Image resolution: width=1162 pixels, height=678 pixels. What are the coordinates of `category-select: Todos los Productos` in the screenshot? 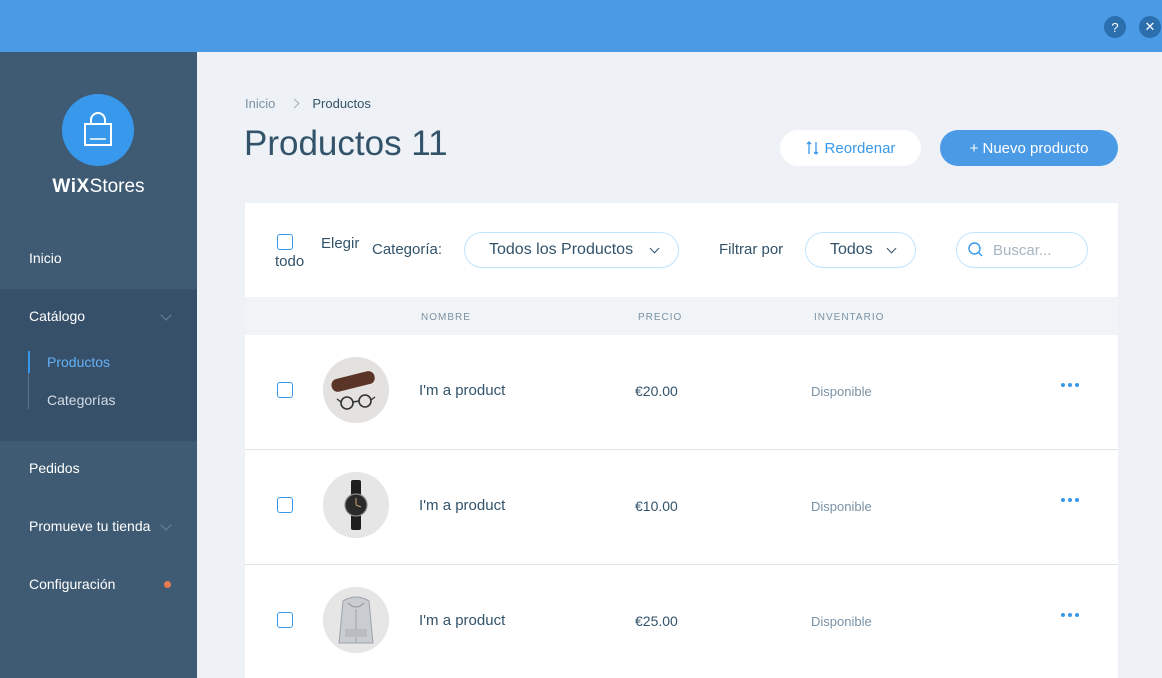 It's located at (571, 250).